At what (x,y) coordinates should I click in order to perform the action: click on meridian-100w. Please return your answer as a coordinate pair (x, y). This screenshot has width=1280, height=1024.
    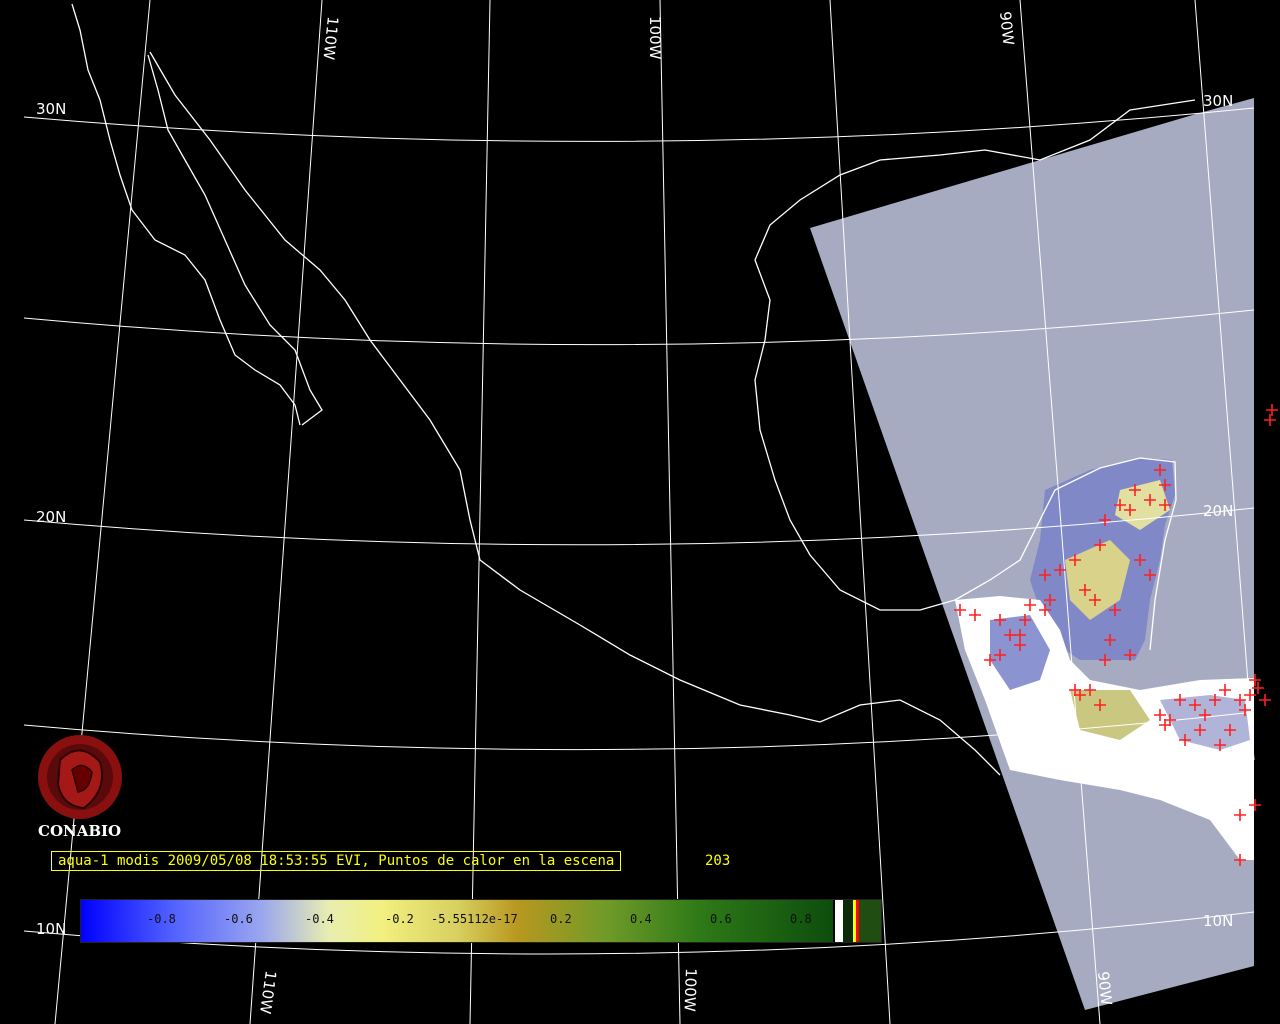
    Looking at the image, I should click on (670, 512).